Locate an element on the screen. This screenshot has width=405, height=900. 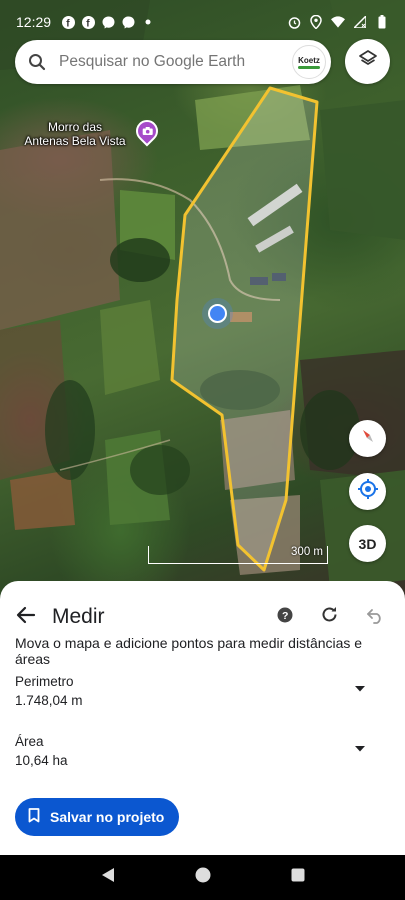
location-icon is located at coordinates (316, 22).